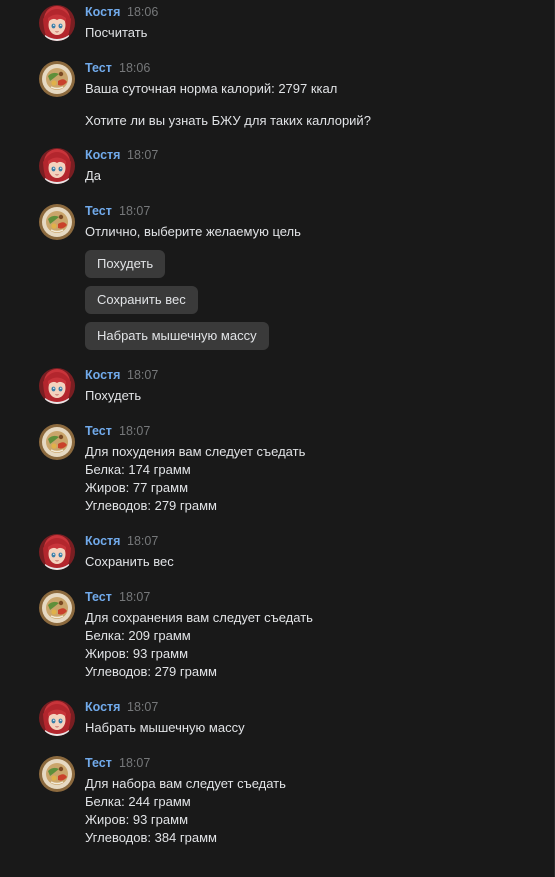 The height and width of the screenshot is (877, 555). I want to click on message-text: Сохранить вес, so click(129, 561).